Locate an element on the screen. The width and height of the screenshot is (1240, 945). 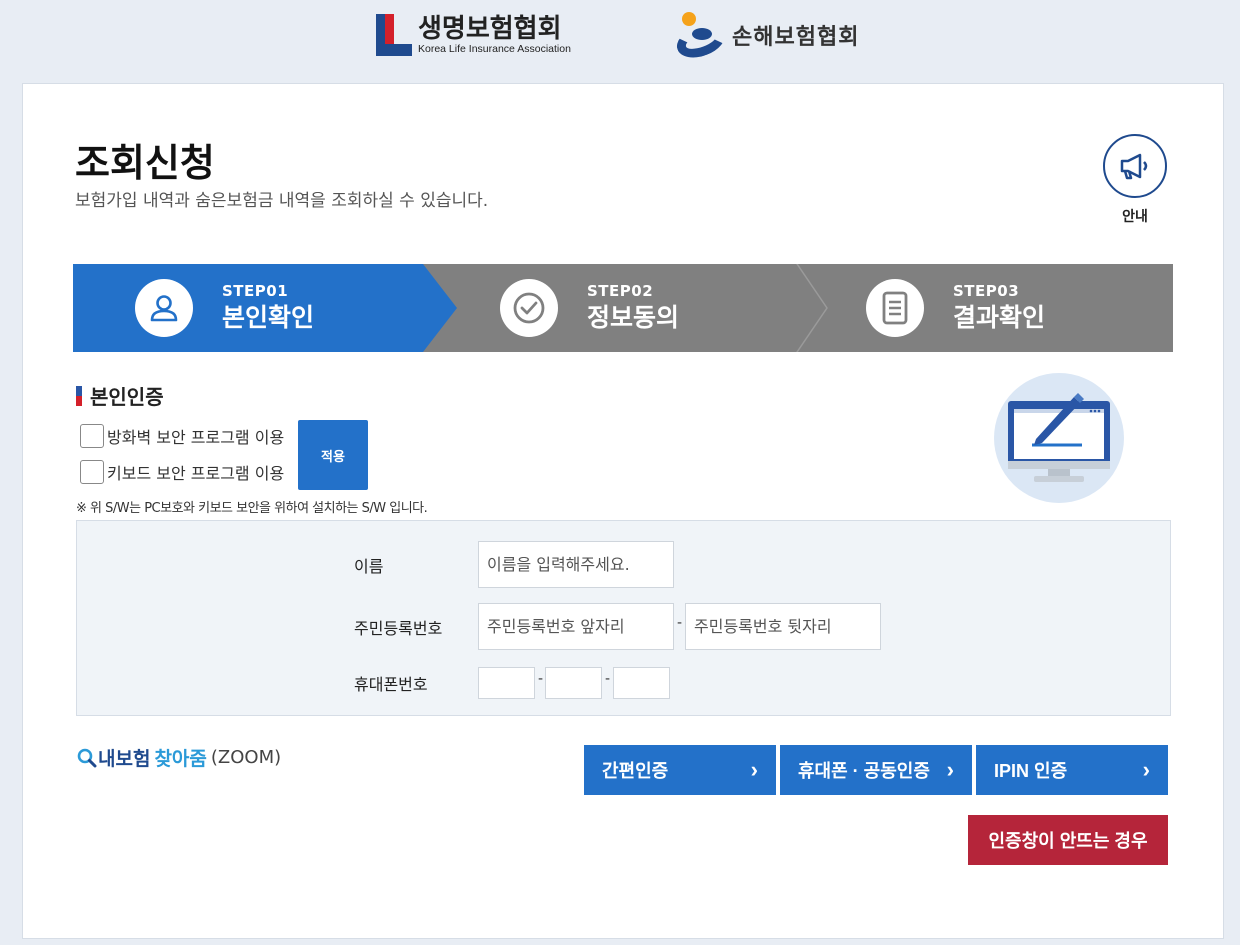
phone-dash-2: - is located at coordinates (608, 679).